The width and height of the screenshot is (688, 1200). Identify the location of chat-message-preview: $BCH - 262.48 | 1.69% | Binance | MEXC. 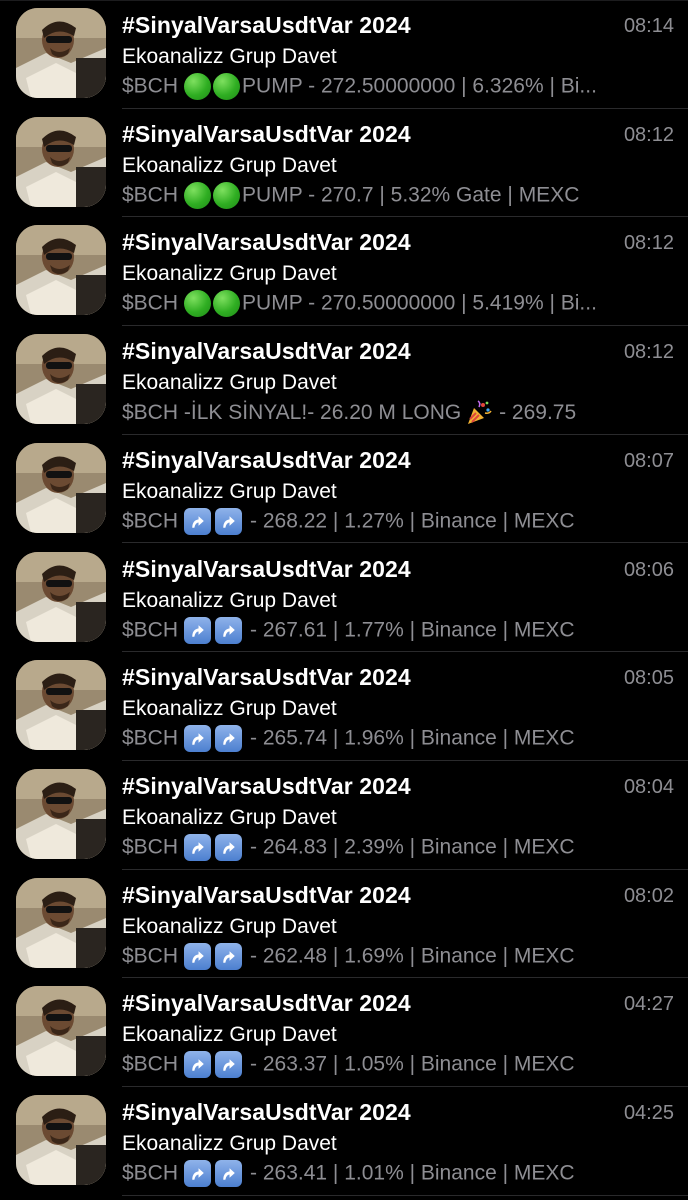
(396, 956).